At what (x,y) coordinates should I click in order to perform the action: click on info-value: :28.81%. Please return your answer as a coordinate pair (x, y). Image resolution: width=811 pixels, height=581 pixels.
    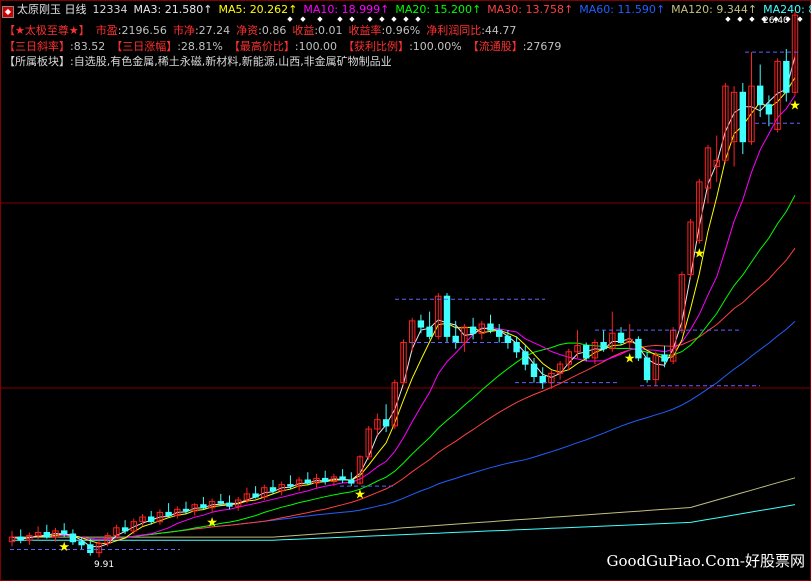
    Looking at the image, I should click on (200, 46).